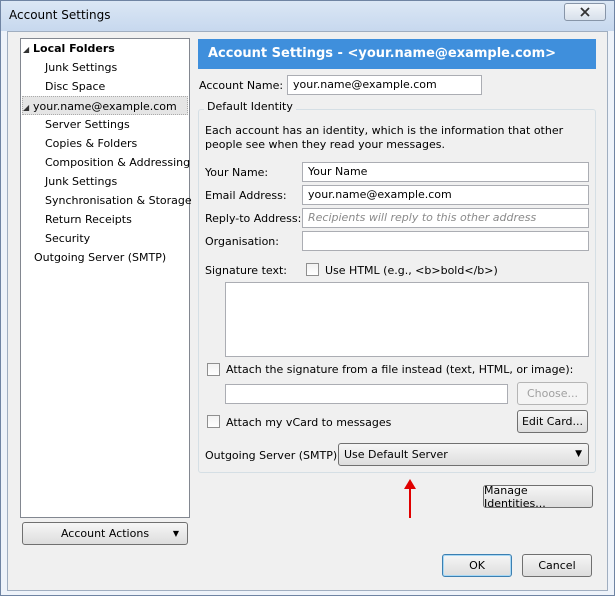 The height and width of the screenshot is (596, 615). What do you see at coordinates (213, 421) in the screenshot?
I see `attach-vcard-checkbox` at bounding box center [213, 421].